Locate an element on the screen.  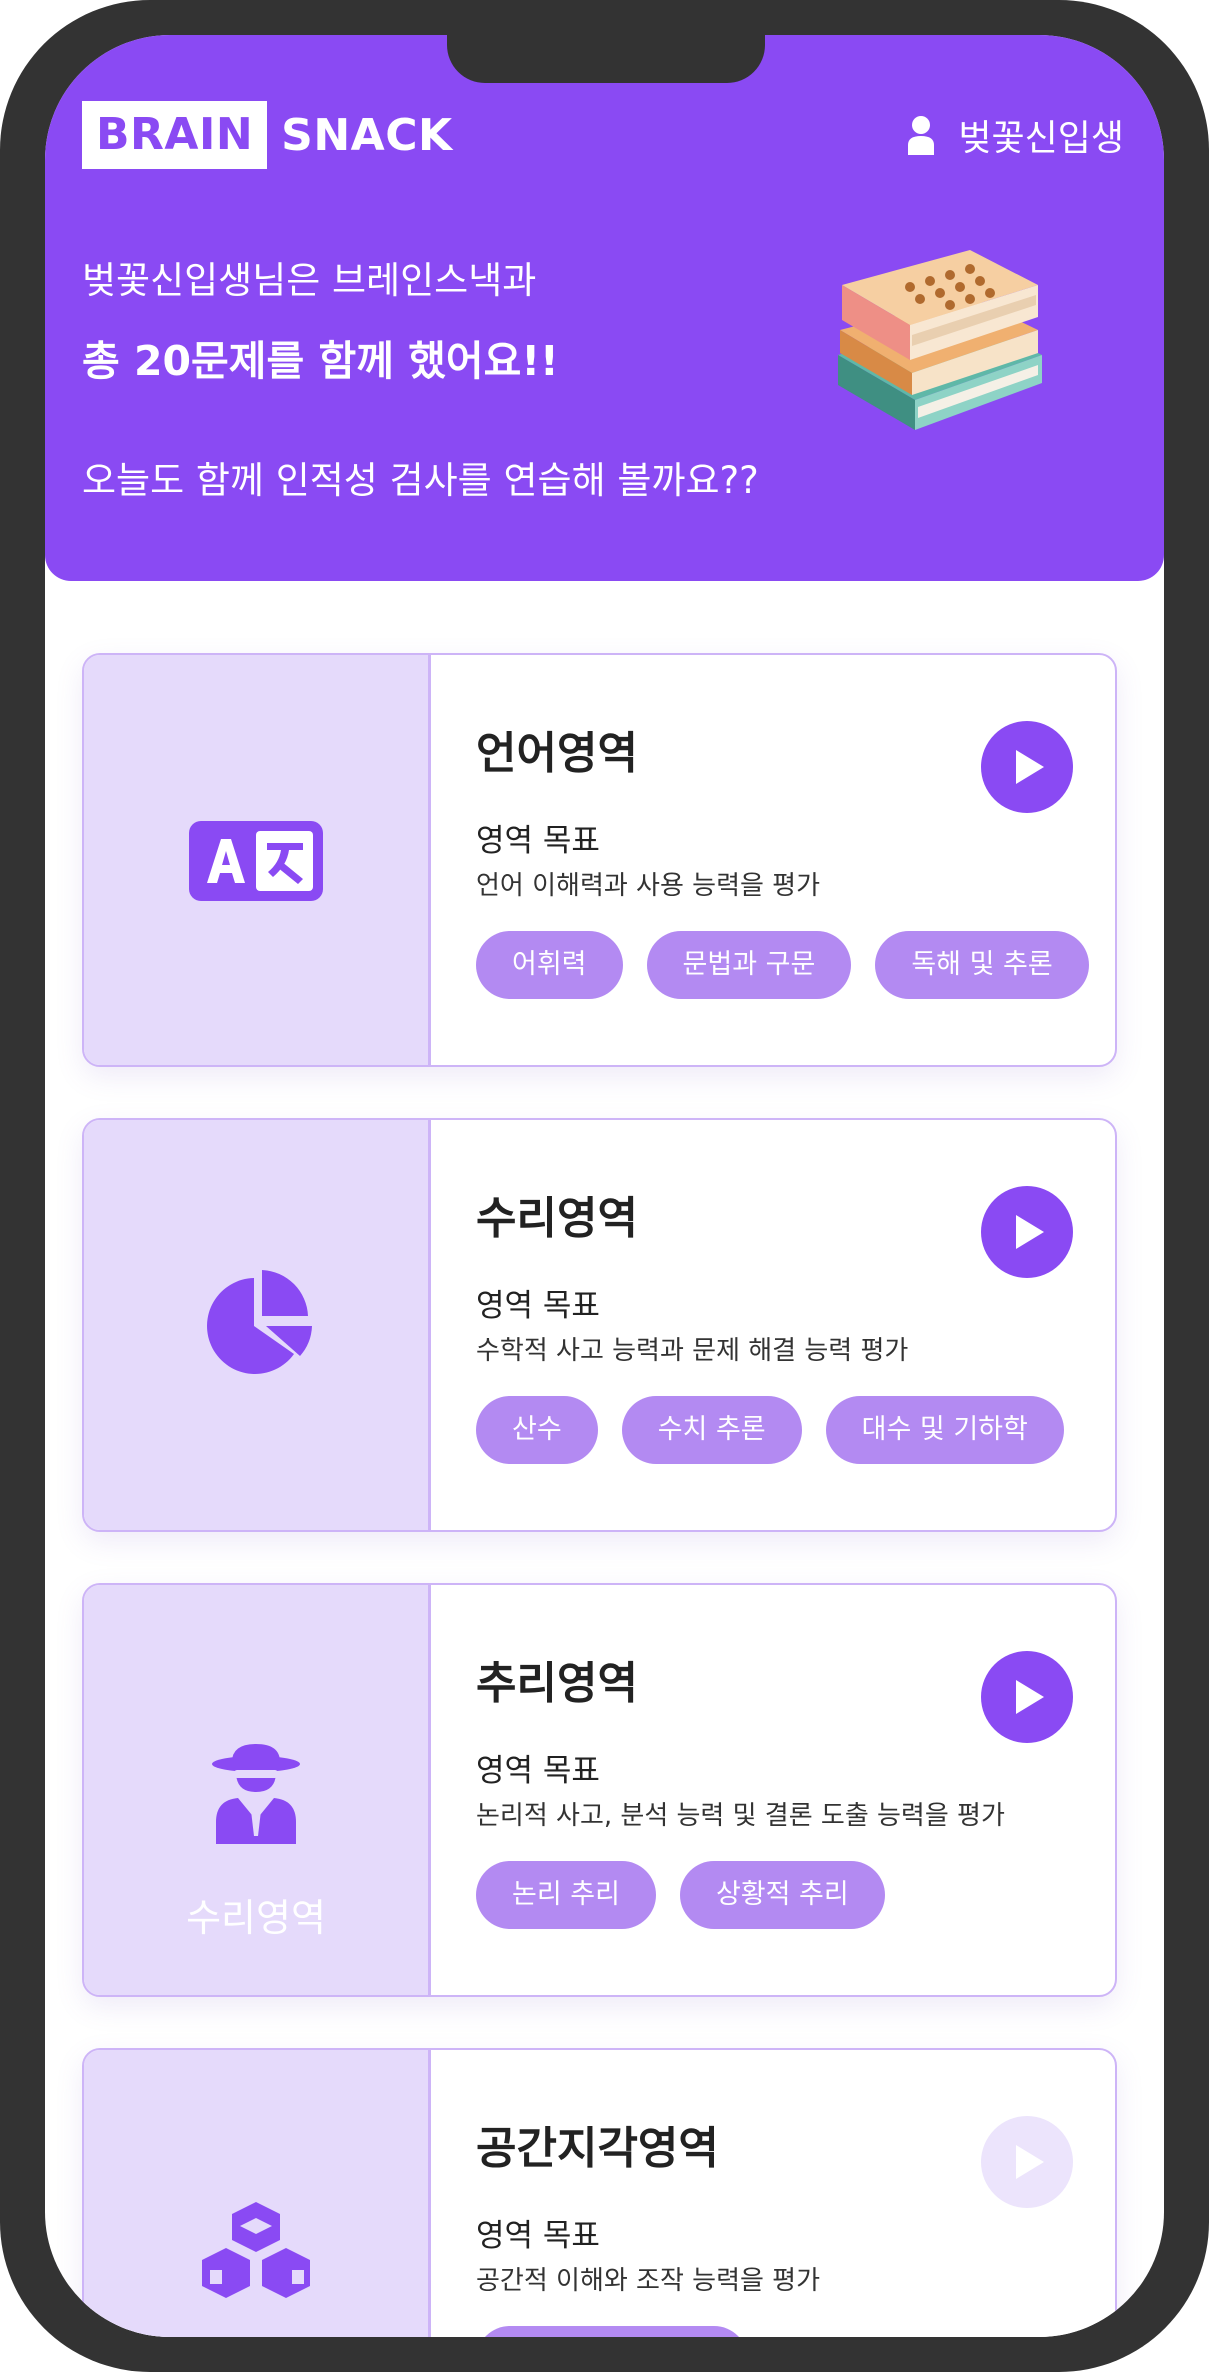
card-title: 공간지각영역 is located at coordinates (597, 2148).